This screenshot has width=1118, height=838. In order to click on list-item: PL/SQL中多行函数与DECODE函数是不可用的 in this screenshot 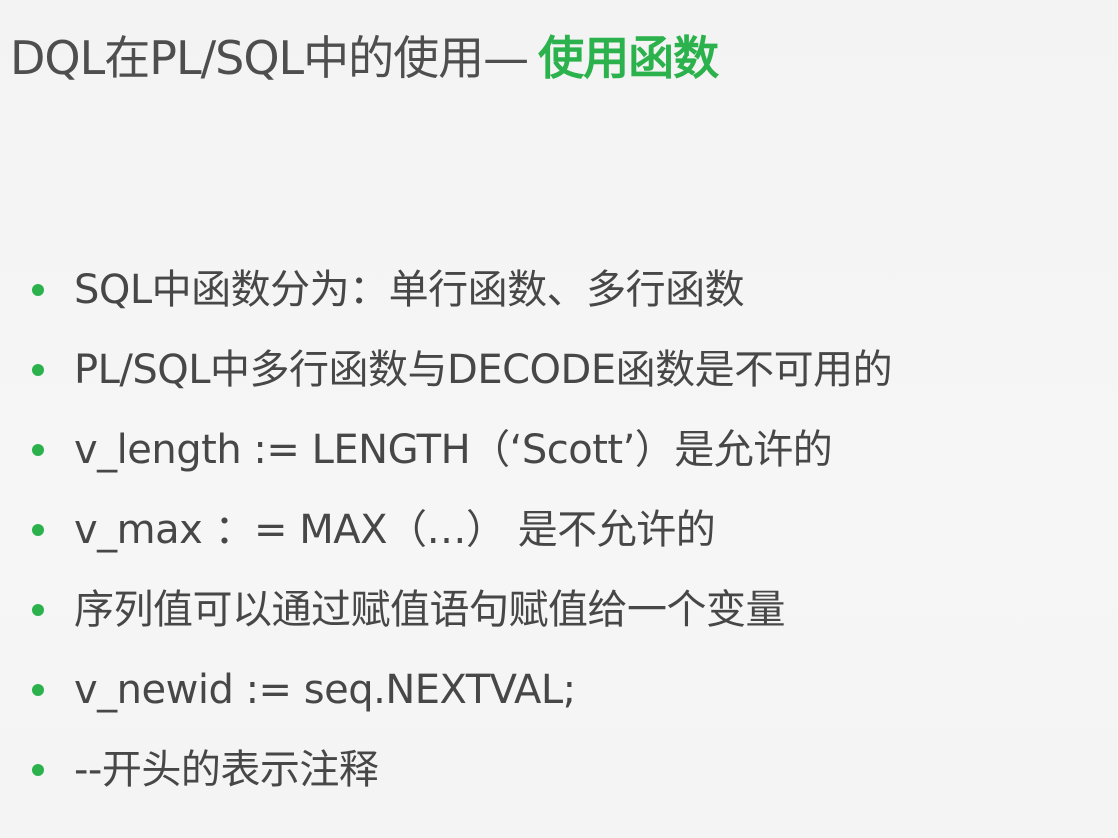, I will do `click(460, 370)`.